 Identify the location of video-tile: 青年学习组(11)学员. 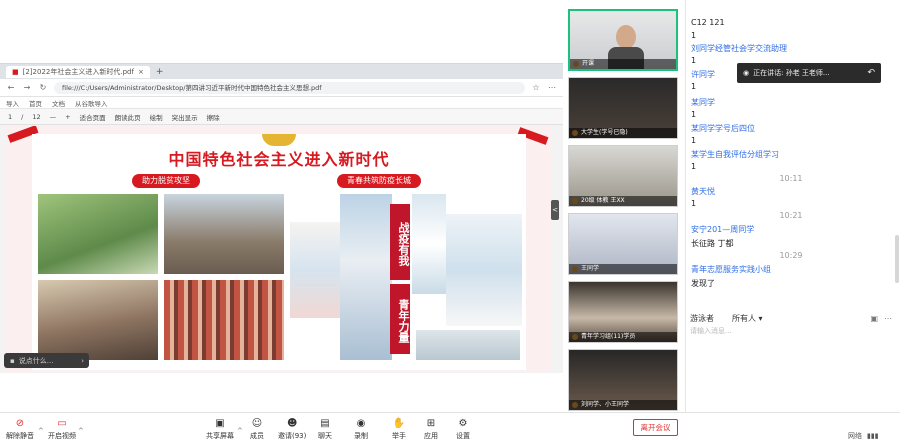
(623, 312).